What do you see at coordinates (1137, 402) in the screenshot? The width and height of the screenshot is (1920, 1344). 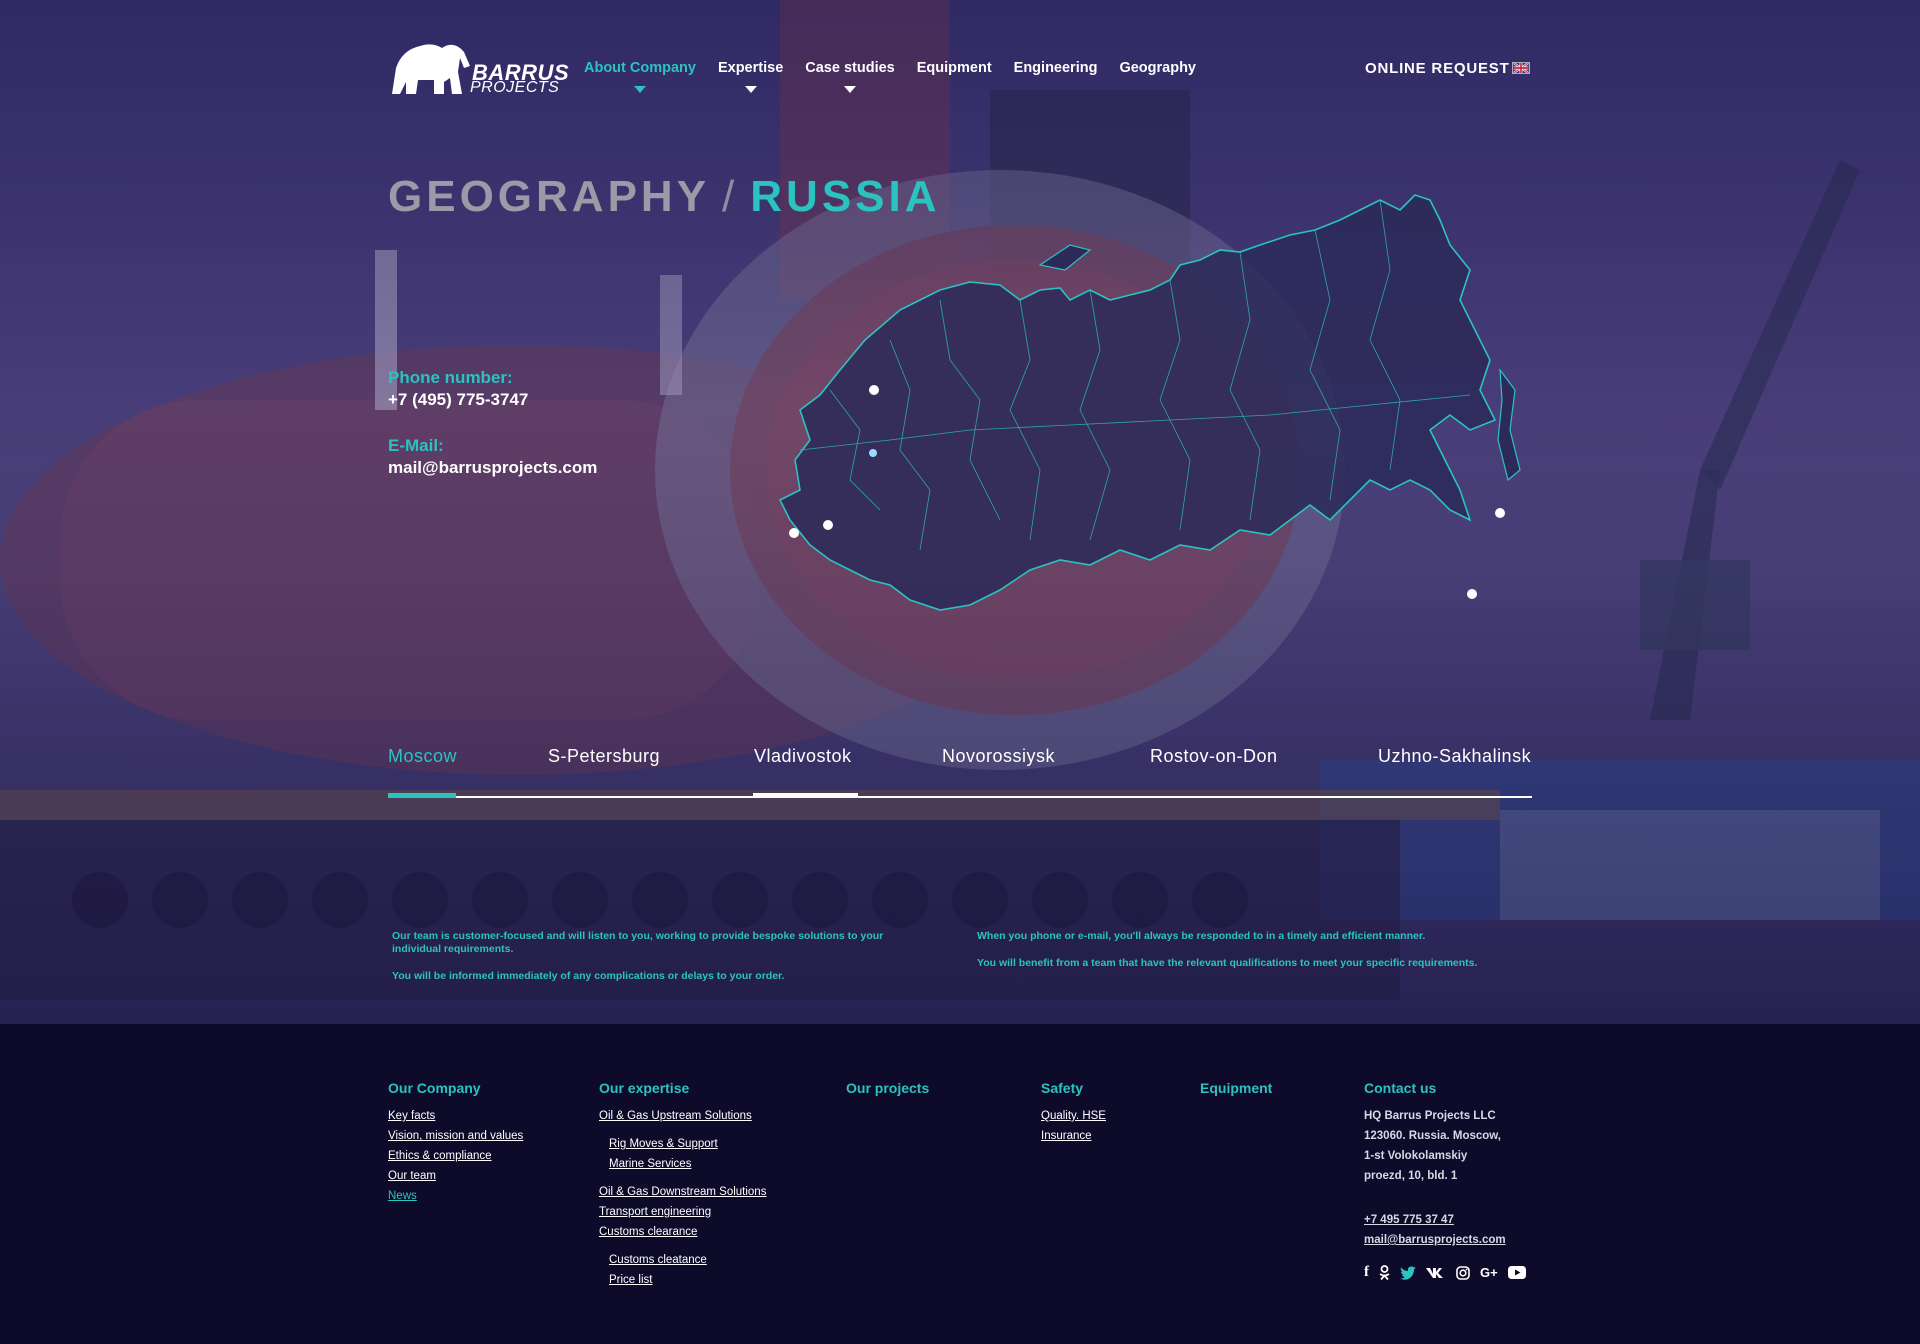 I see `russia-map-shape` at bounding box center [1137, 402].